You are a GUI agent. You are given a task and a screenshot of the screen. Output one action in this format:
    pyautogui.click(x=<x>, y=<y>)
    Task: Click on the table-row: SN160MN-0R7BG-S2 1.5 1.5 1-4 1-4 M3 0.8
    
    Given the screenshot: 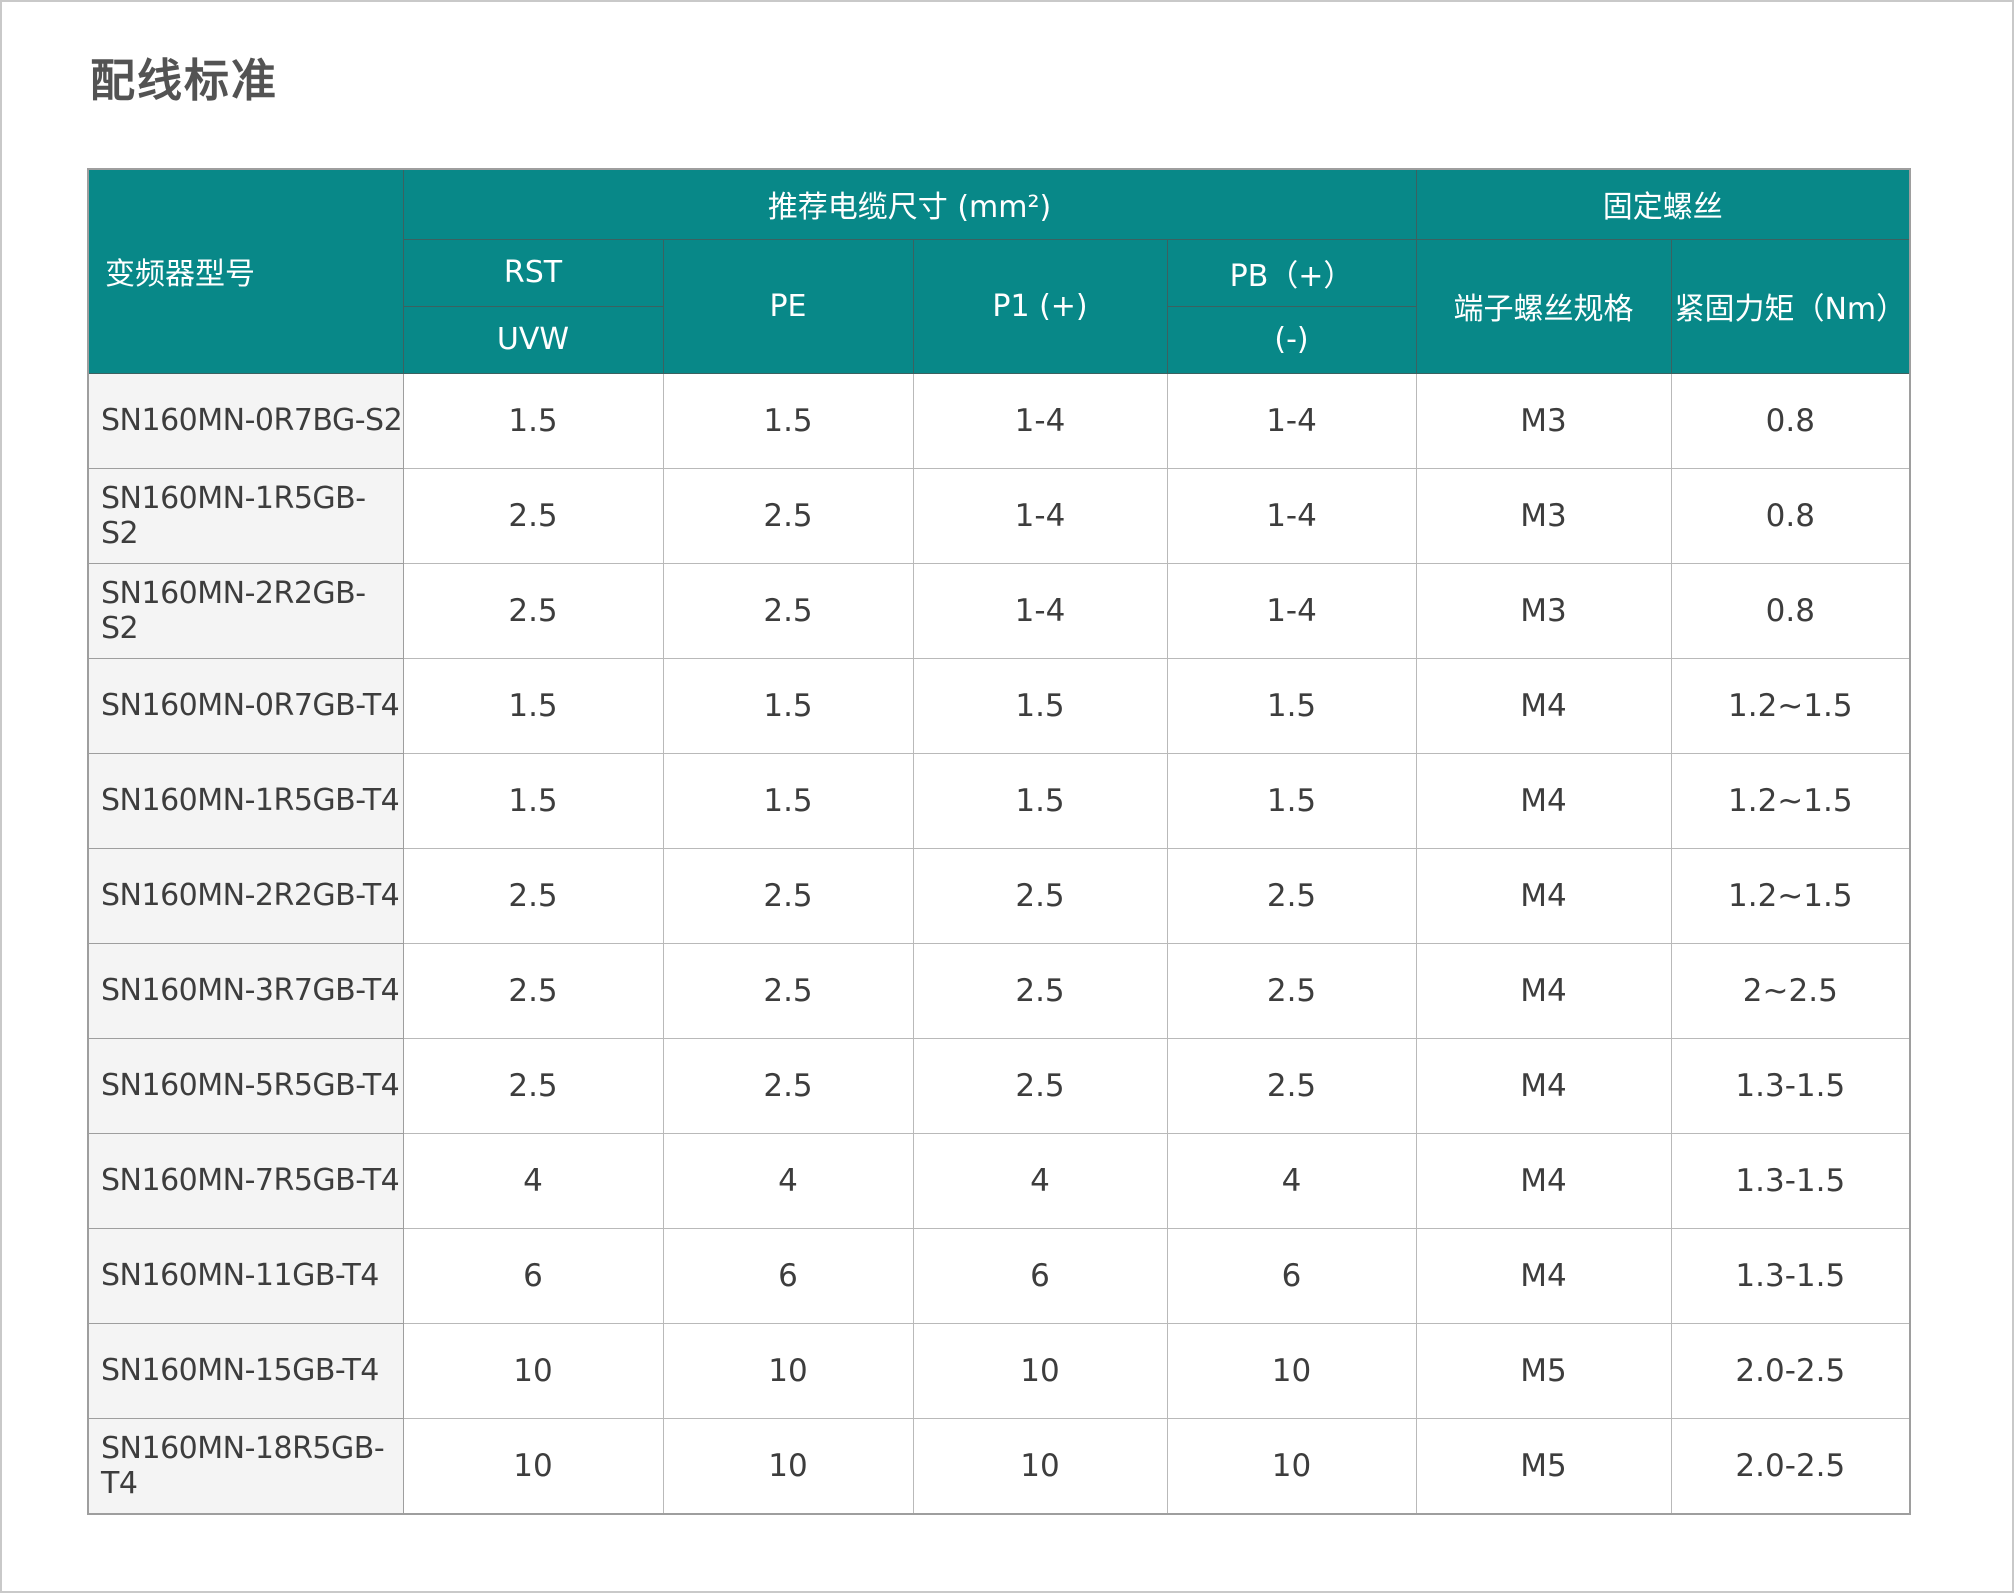 What is the action you would take?
    pyautogui.click(x=999, y=420)
    